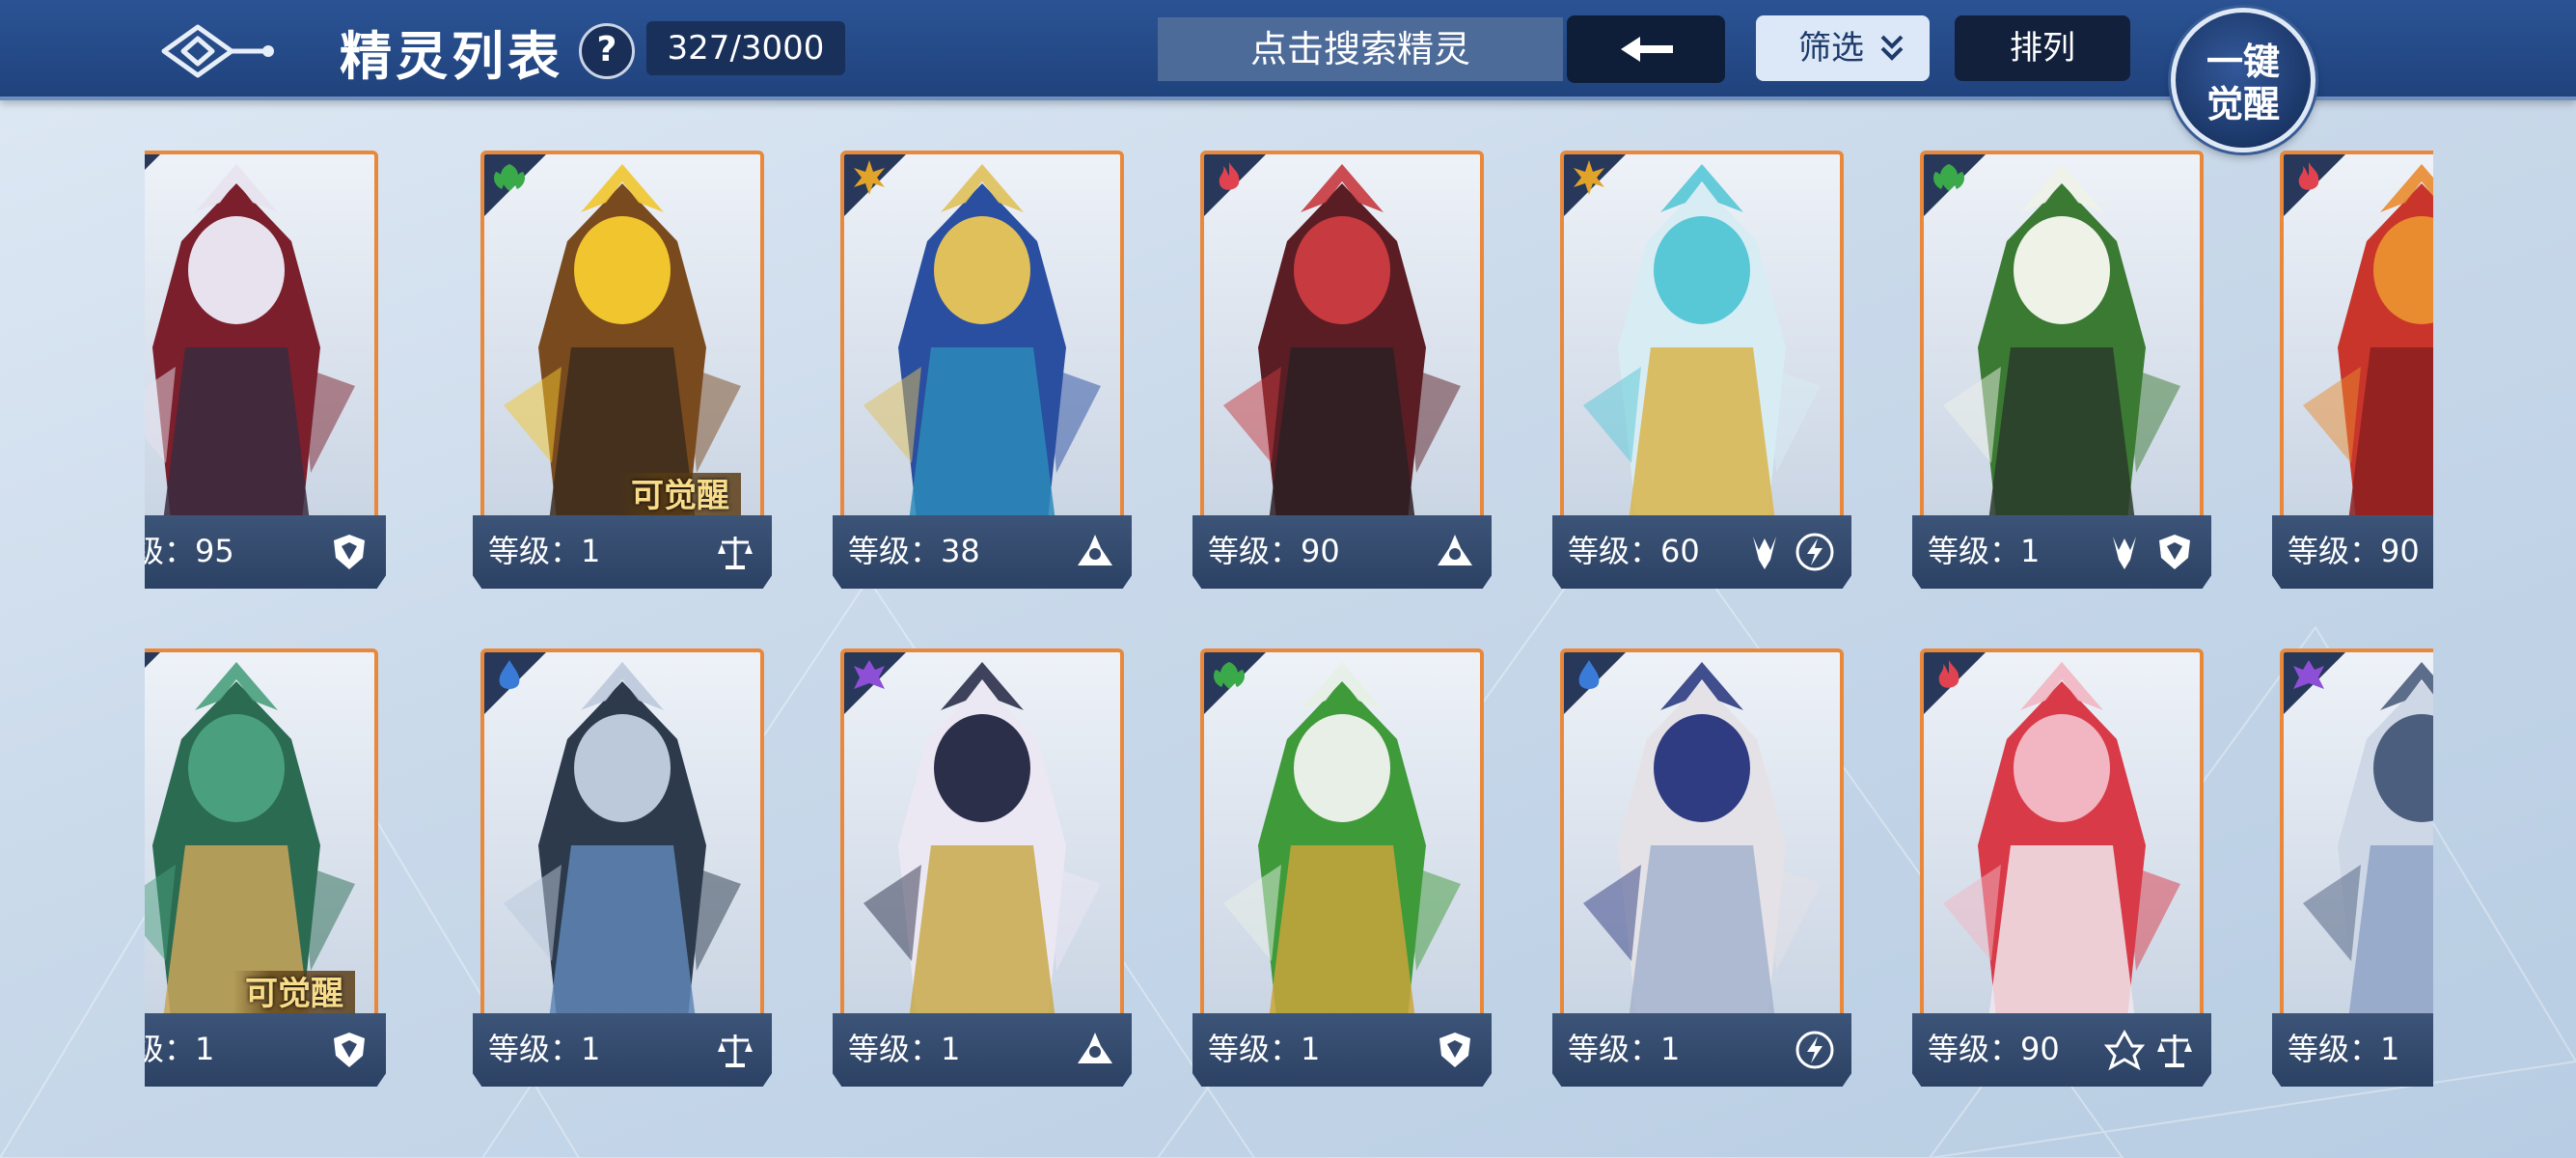 This screenshot has width=2576, height=1158. Describe the element at coordinates (2125, 1050) in the screenshot. I see `star-icon` at that location.